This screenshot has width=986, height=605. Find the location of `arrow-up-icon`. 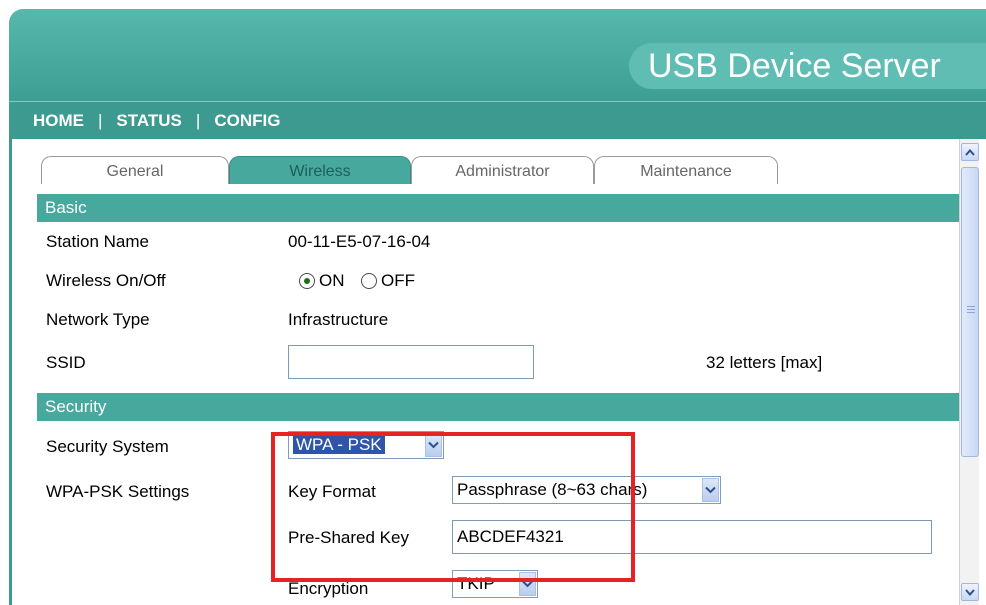

arrow-up-icon is located at coordinates (970, 152).